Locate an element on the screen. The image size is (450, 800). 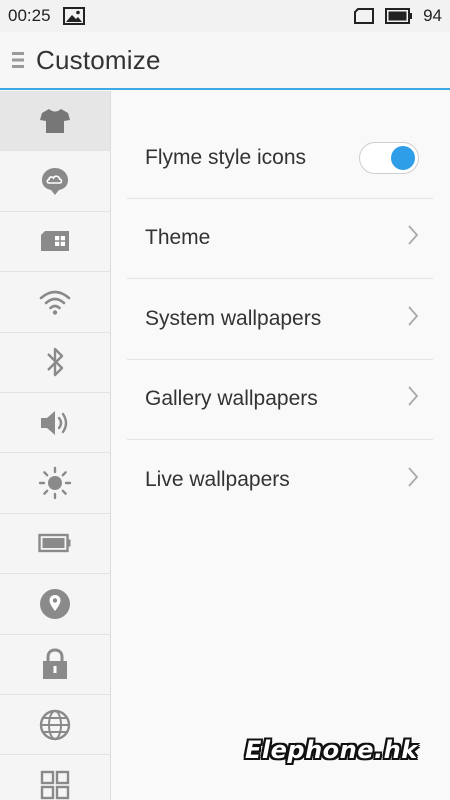
location-icon is located at coordinates (55, 604).